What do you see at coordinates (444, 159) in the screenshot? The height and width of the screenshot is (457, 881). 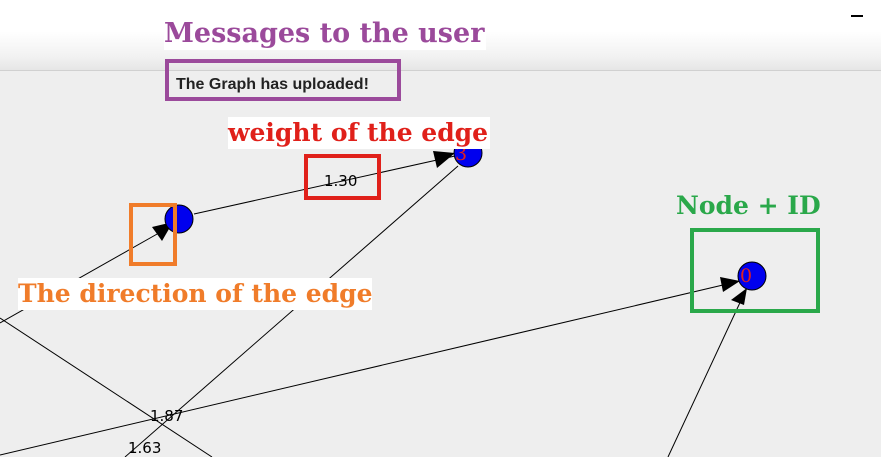 I see `arrowhead-icon` at bounding box center [444, 159].